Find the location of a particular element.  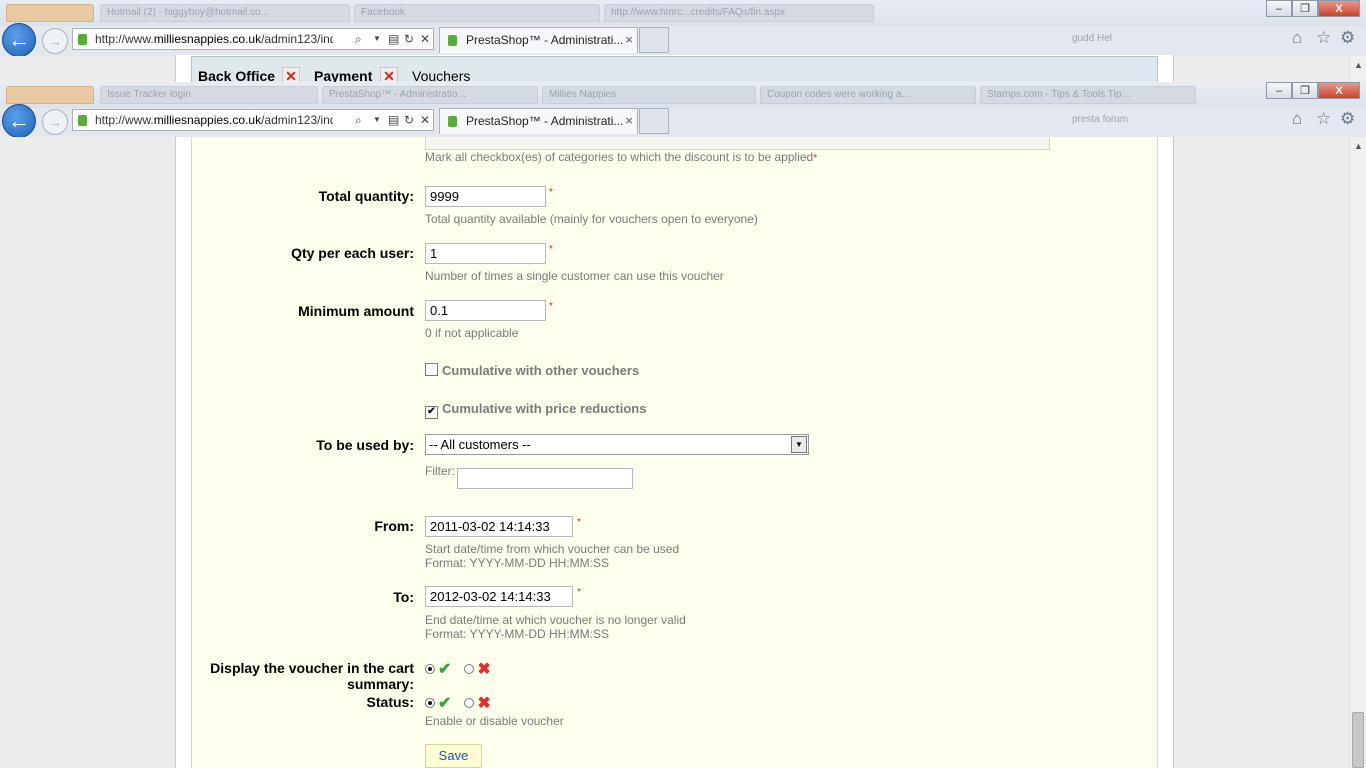

to-format-hint: Format: YYYY-MM-DD HH:MM:SS is located at coordinates (517, 634).